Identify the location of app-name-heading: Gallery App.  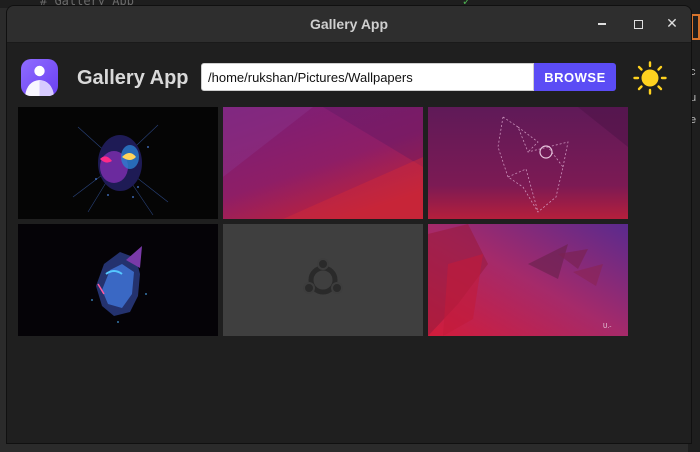
(133, 78).